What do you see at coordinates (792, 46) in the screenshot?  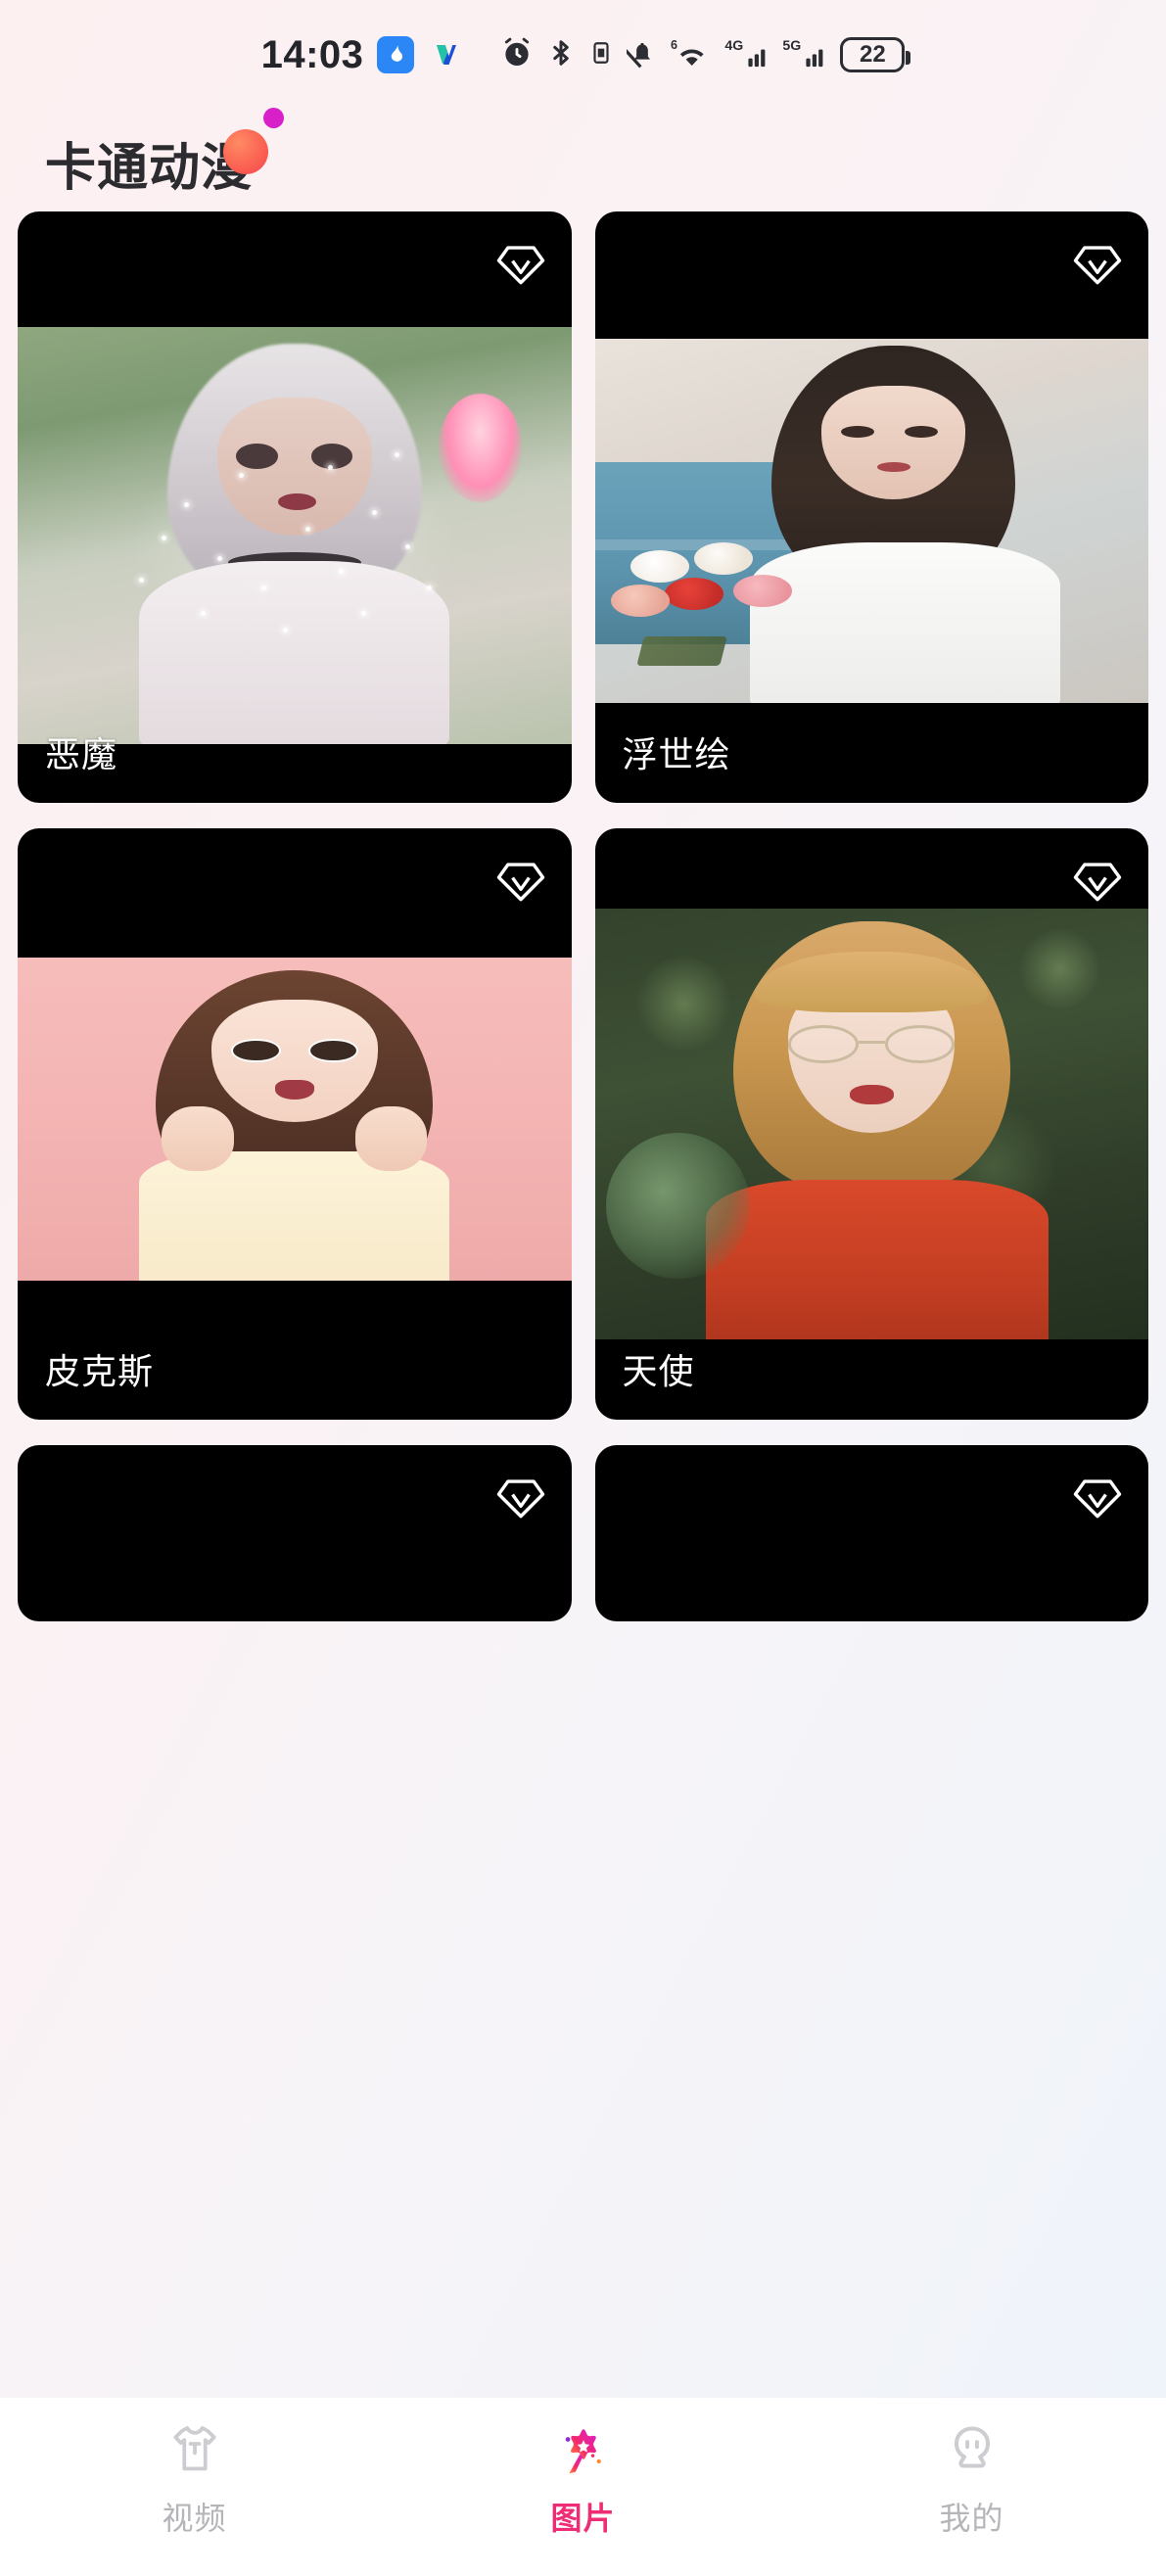 I see `svg-text: 5G` at bounding box center [792, 46].